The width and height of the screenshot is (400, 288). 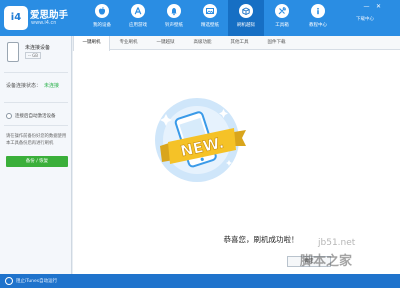 I want to click on status-bar: 阻止iTunes自动运行, so click(x=200, y=281).